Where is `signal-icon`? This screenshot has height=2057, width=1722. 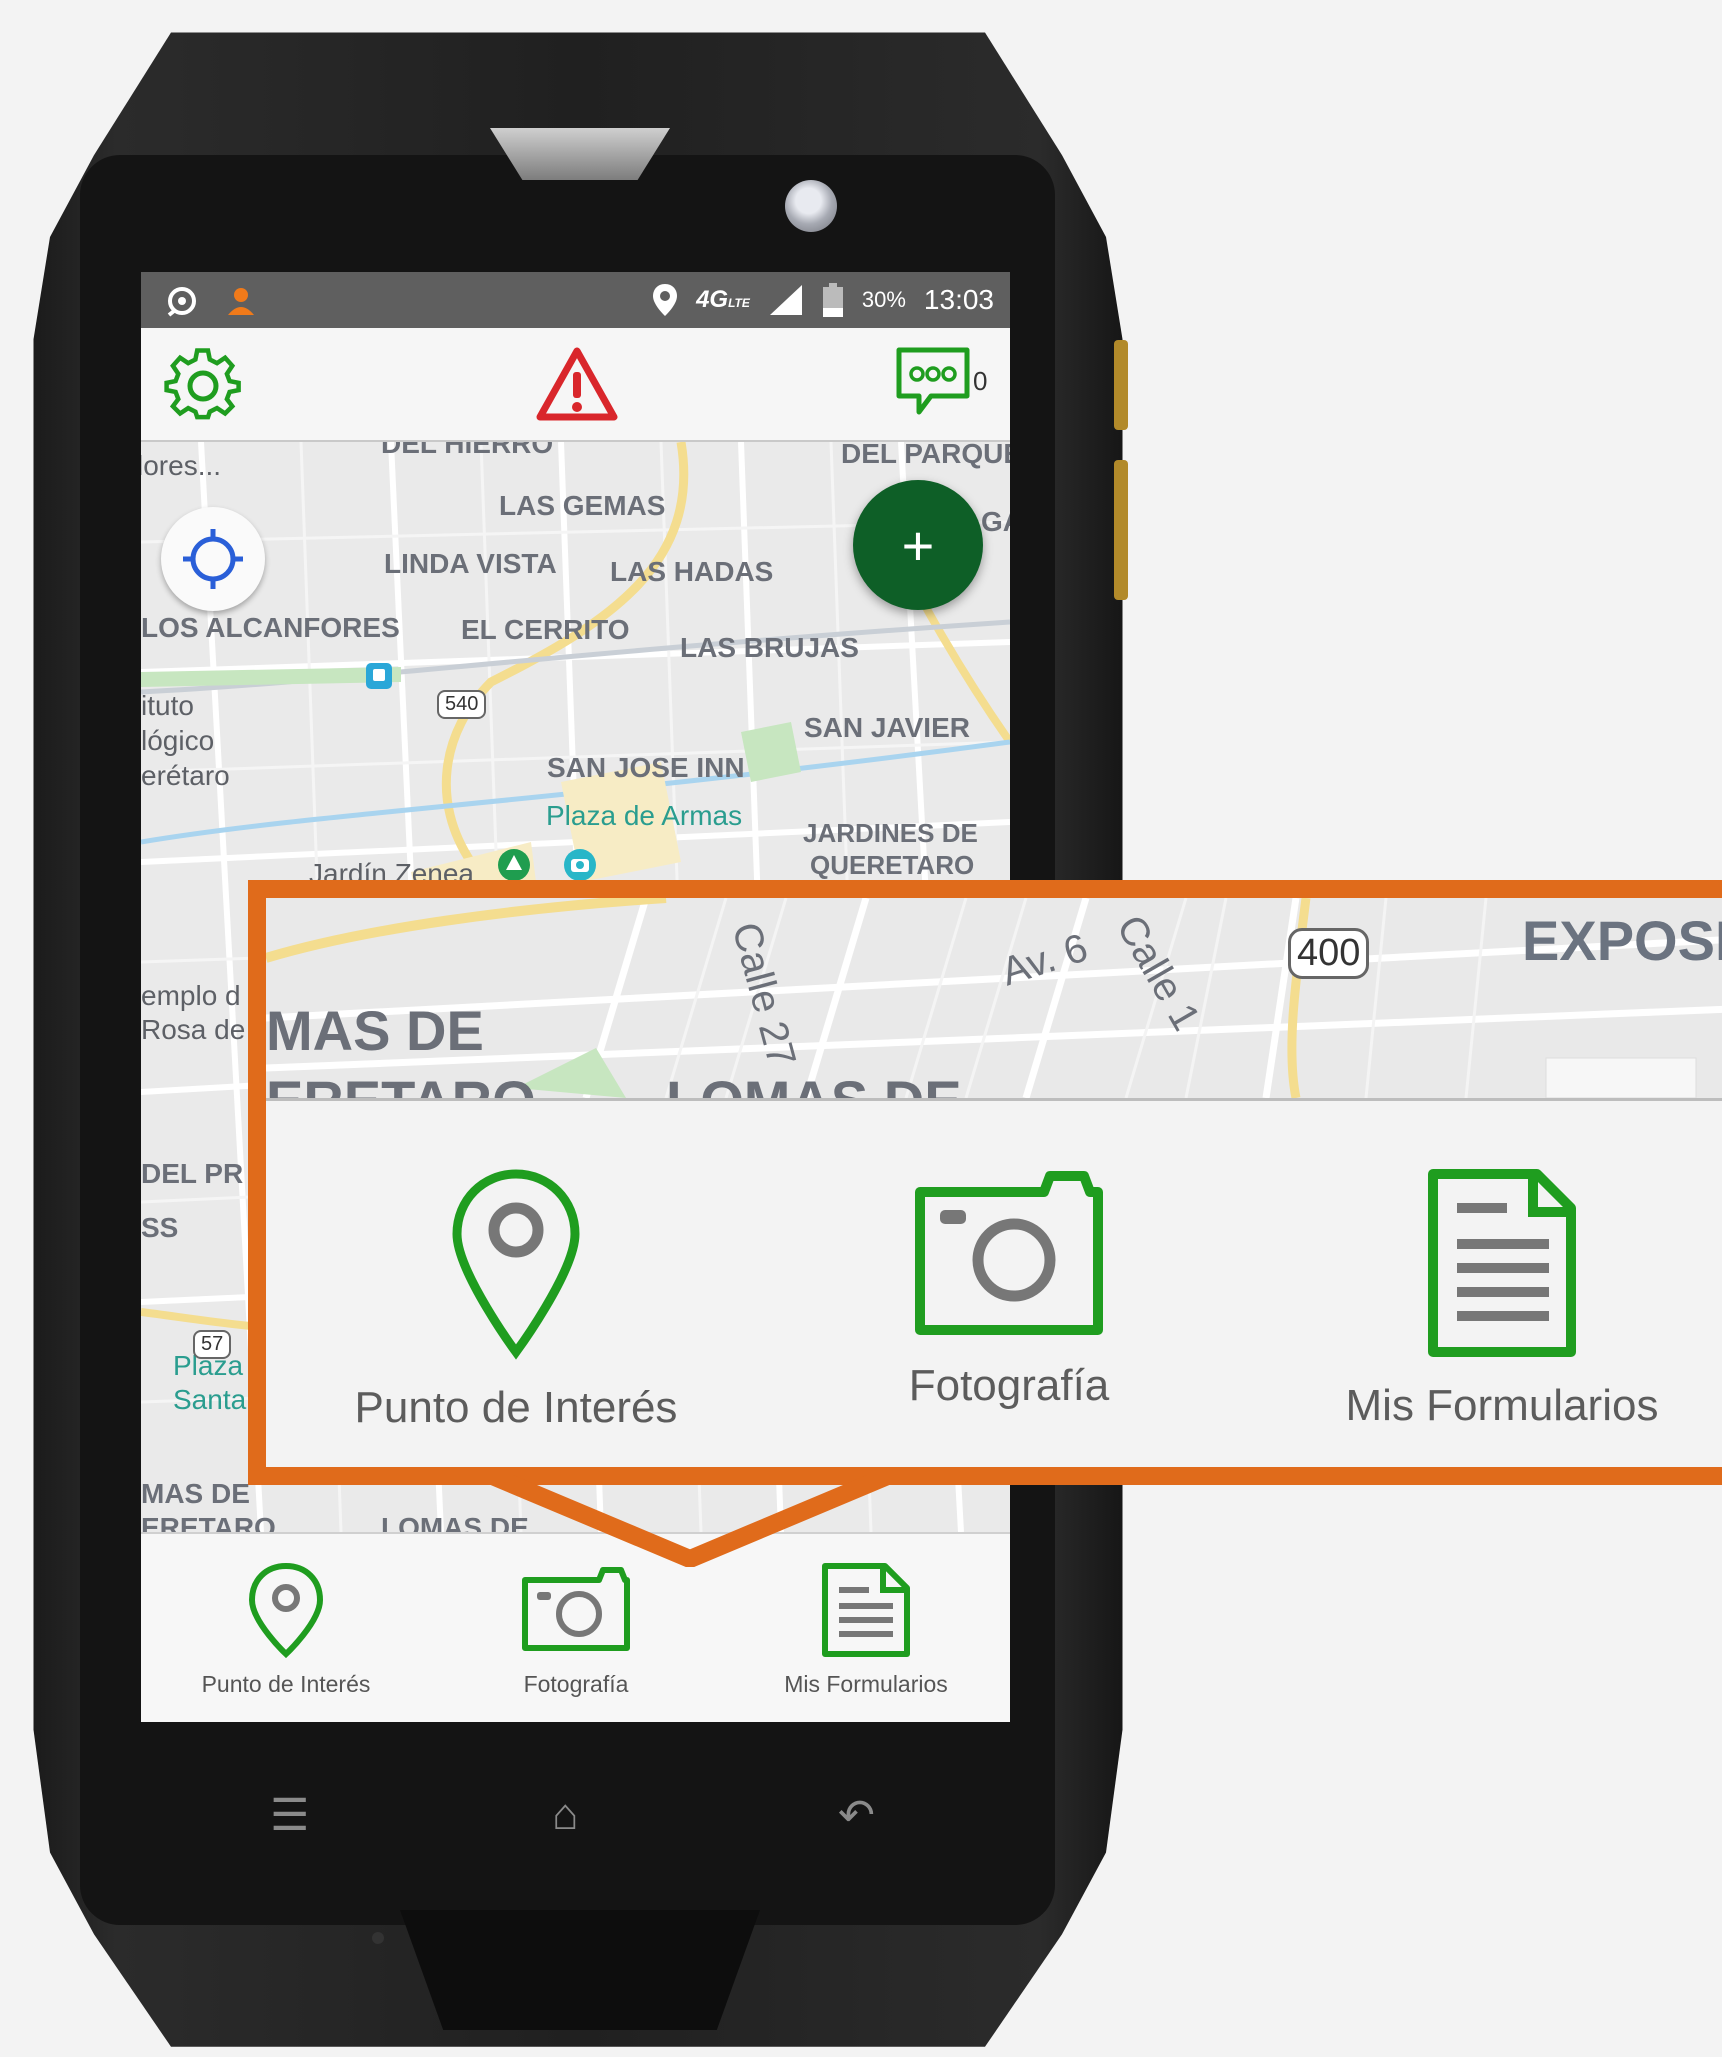 signal-icon is located at coordinates (785, 300).